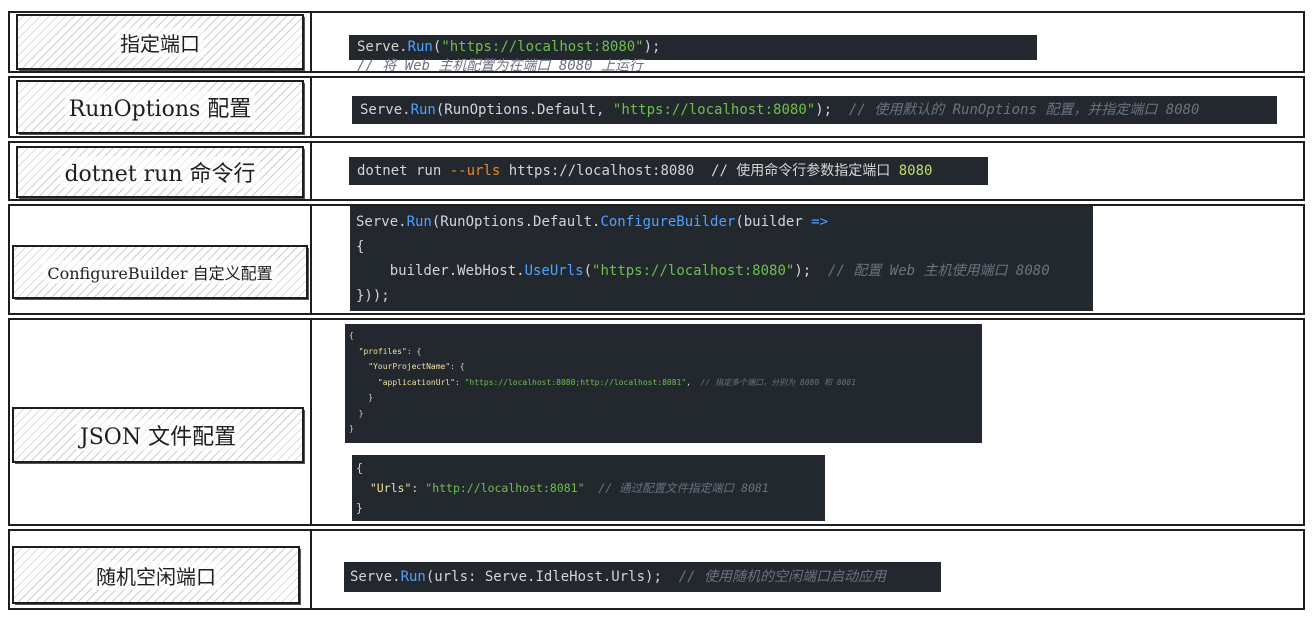 The width and height of the screenshot is (1315, 622). I want to click on code-token: (, so click(588, 271).